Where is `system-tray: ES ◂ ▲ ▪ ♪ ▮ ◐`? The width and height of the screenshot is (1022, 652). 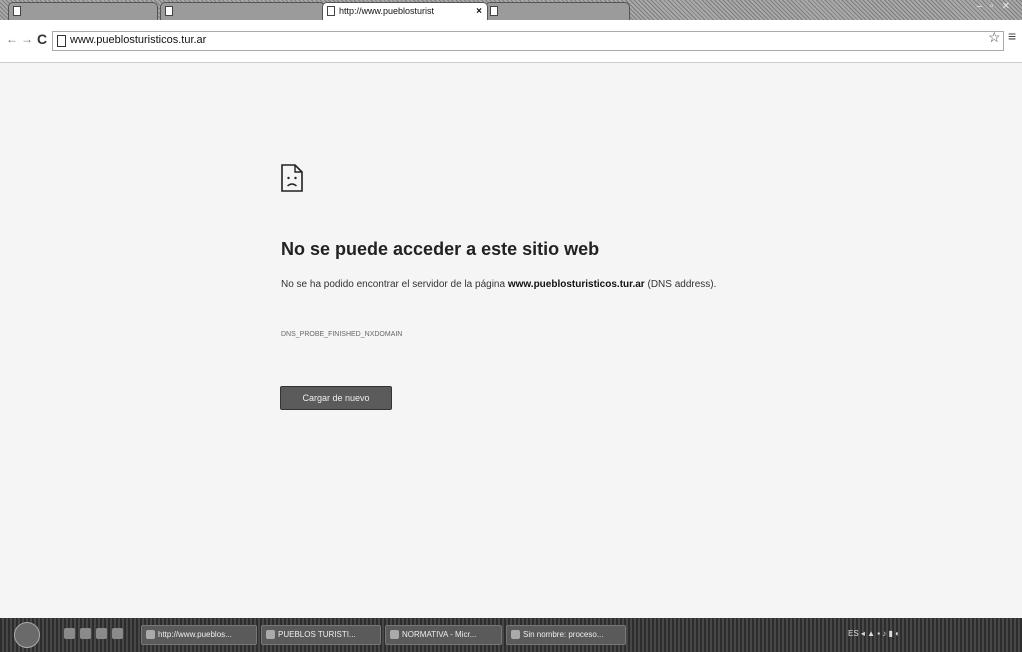 system-tray: ES ◂ ▲ ▪ ♪ ▮ ◐ is located at coordinates (874, 633).